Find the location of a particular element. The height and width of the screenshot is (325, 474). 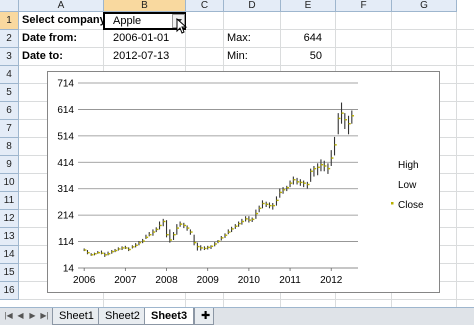

y-tick-label: 14 is located at coordinates (69, 269).